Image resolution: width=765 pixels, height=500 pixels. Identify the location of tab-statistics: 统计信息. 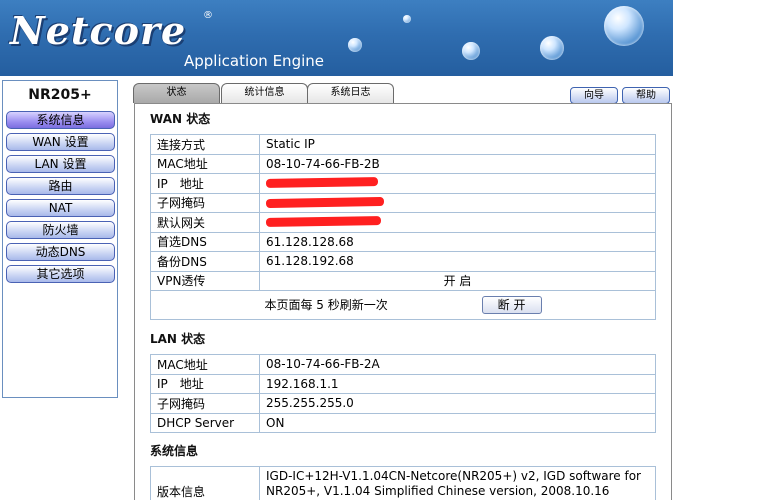
(264, 93).